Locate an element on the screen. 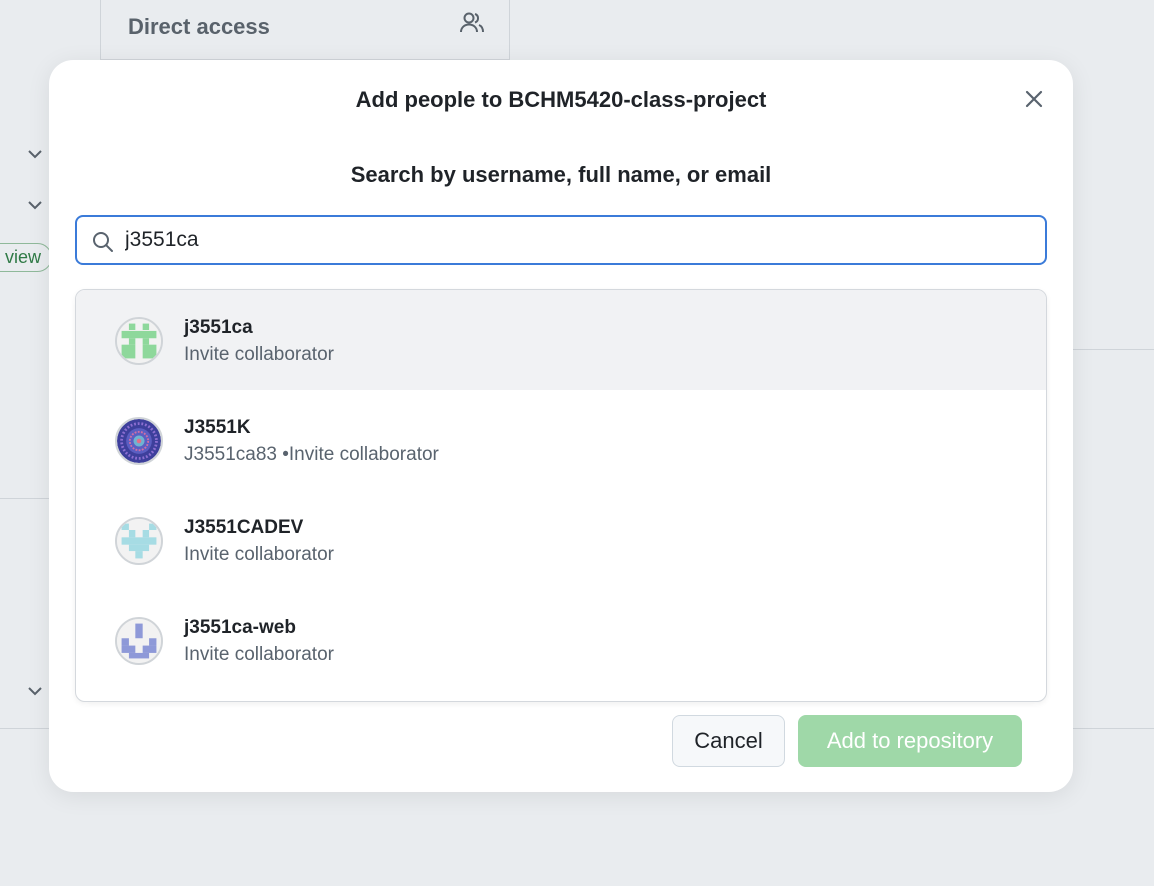 The height and width of the screenshot is (886, 1154). list-item: j3551ca Invite collaborator is located at coordinates (561, 340).